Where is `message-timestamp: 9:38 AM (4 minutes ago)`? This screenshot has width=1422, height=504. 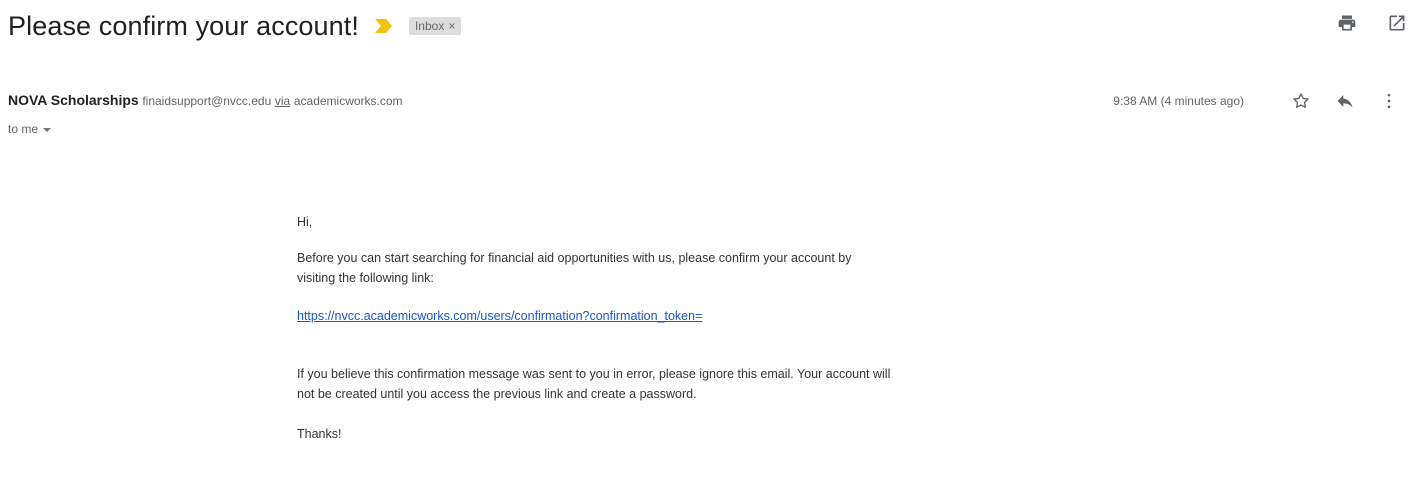
message-timestamp: 9:38 AM (4 minutes ago) is located at coordinates (1178, 101).